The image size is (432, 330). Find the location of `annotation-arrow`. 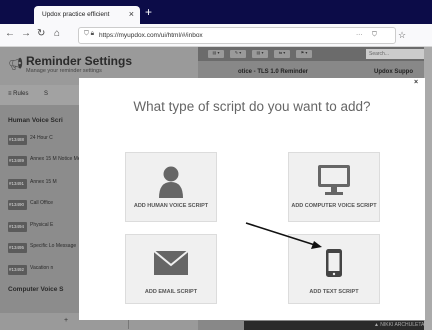

annotation-arrow is located at coordinates (283, 235).